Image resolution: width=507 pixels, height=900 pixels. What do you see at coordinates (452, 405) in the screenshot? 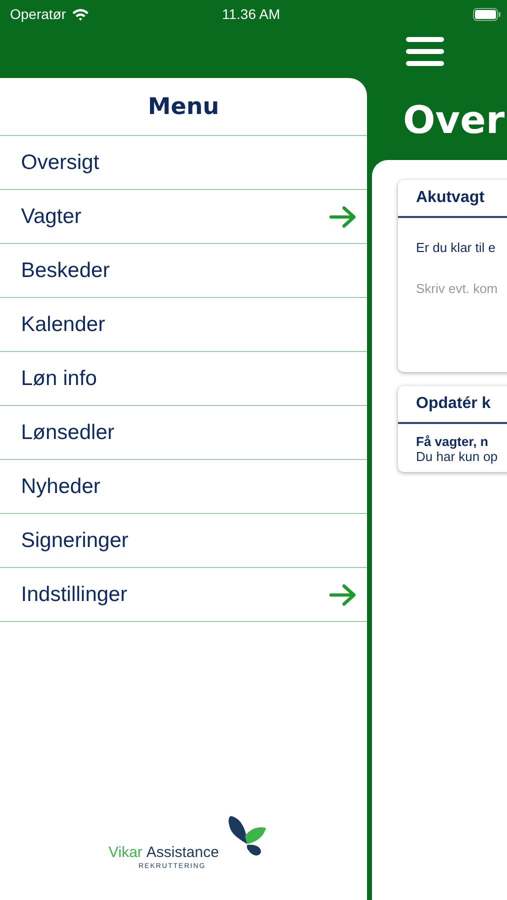
I see `card-title: Opdatér k` at bounding box center [452, 405].